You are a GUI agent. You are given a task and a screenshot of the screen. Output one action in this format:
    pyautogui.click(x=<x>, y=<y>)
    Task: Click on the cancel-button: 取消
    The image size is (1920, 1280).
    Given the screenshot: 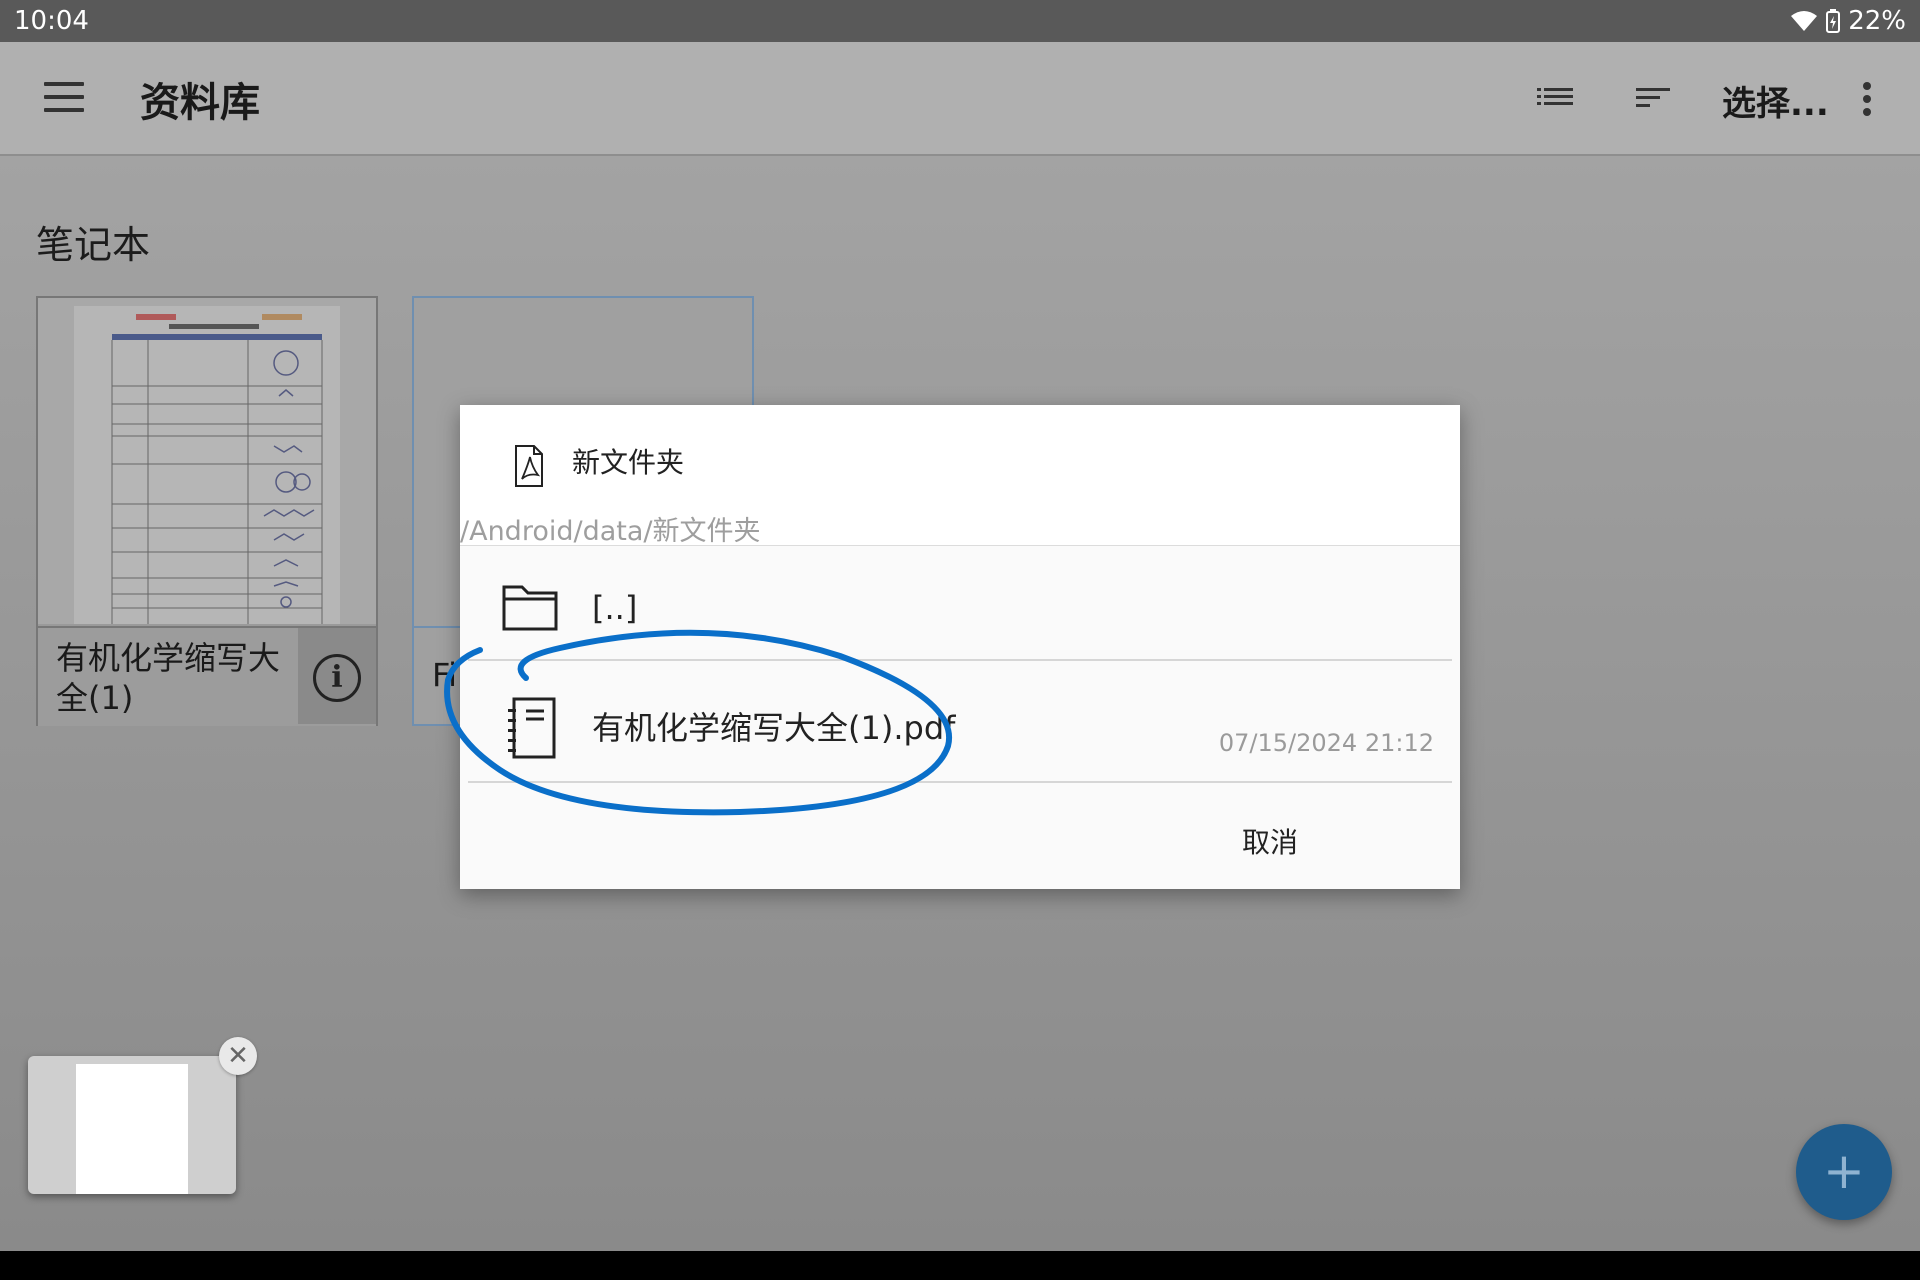 What is the action you would take?
    pyautogui.click(x=1270, y=841)
    